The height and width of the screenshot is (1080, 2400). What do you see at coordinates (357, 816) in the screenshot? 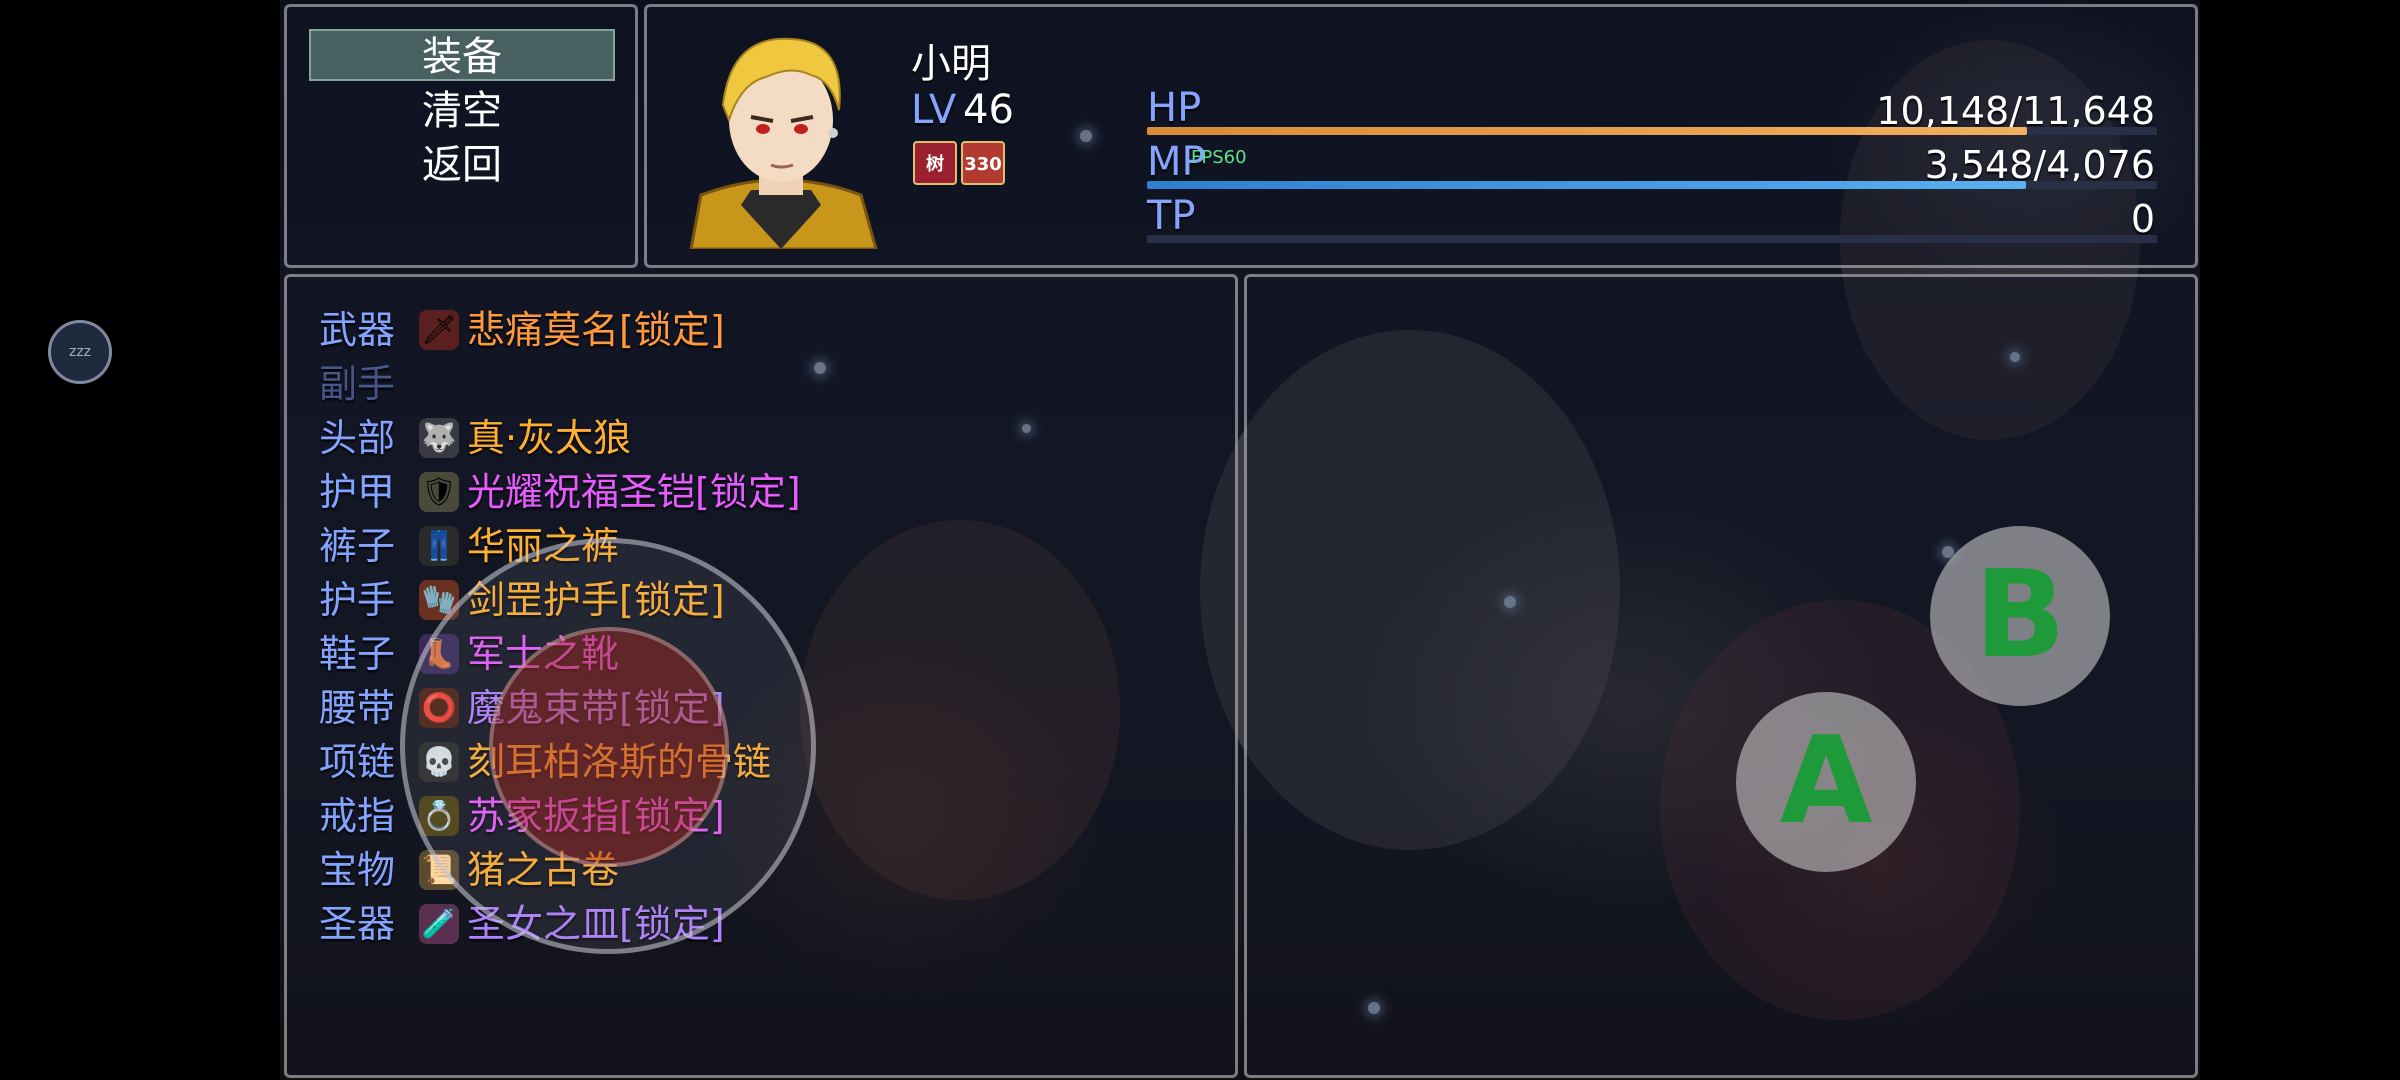
I see `slot-label: 戒指` at bounding box center [357, 816].